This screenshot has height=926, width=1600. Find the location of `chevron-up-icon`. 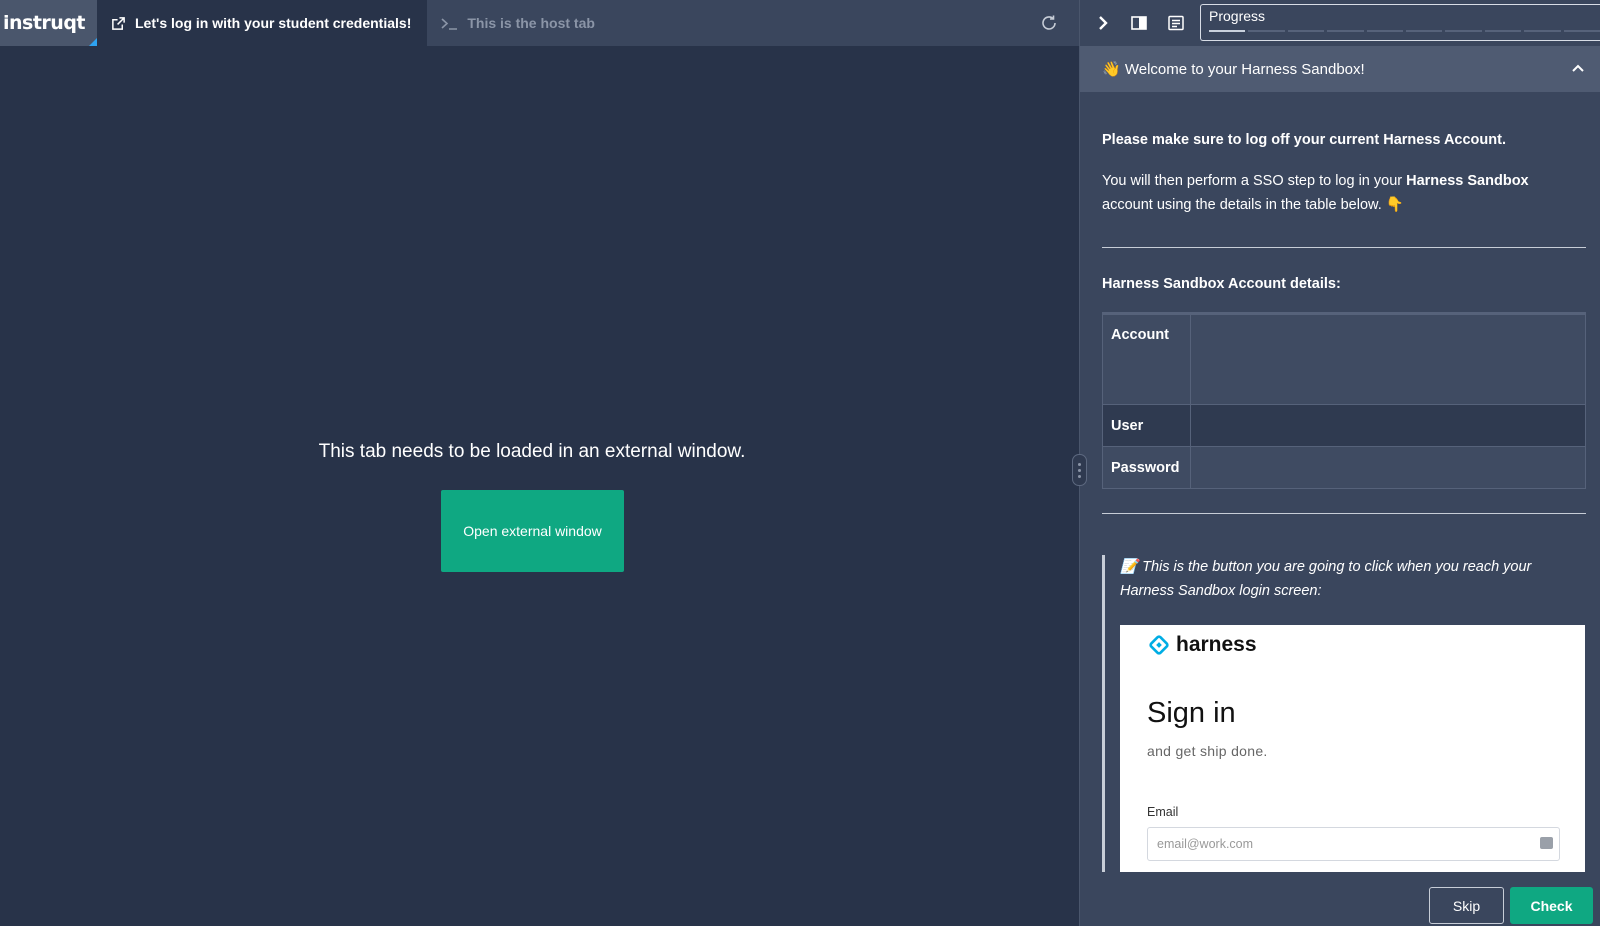

chevron-up-icon is located at coordinates (1578, 68).